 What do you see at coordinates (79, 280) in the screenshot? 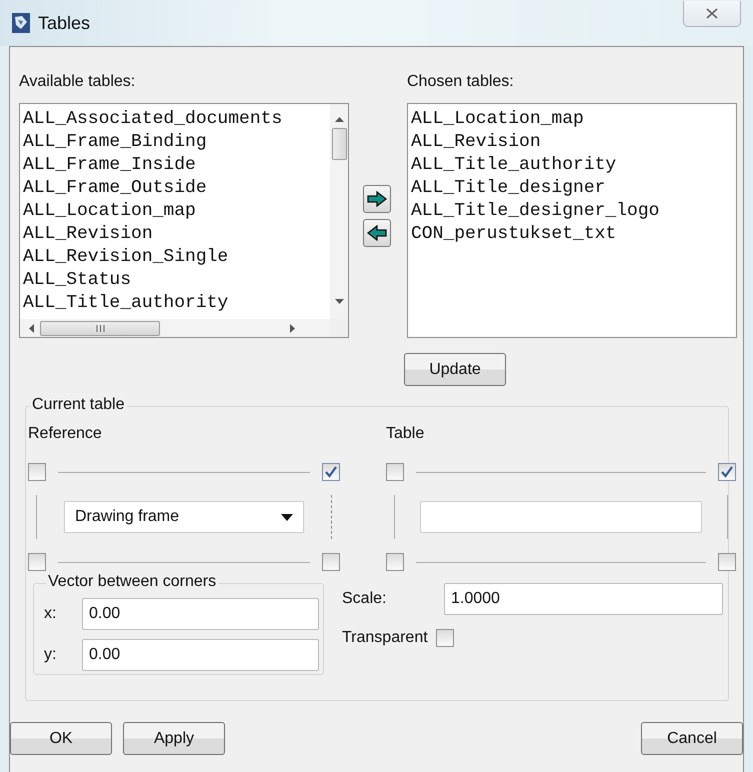
I see `list-item: ALL_Status` at bounding box center [79, 280].